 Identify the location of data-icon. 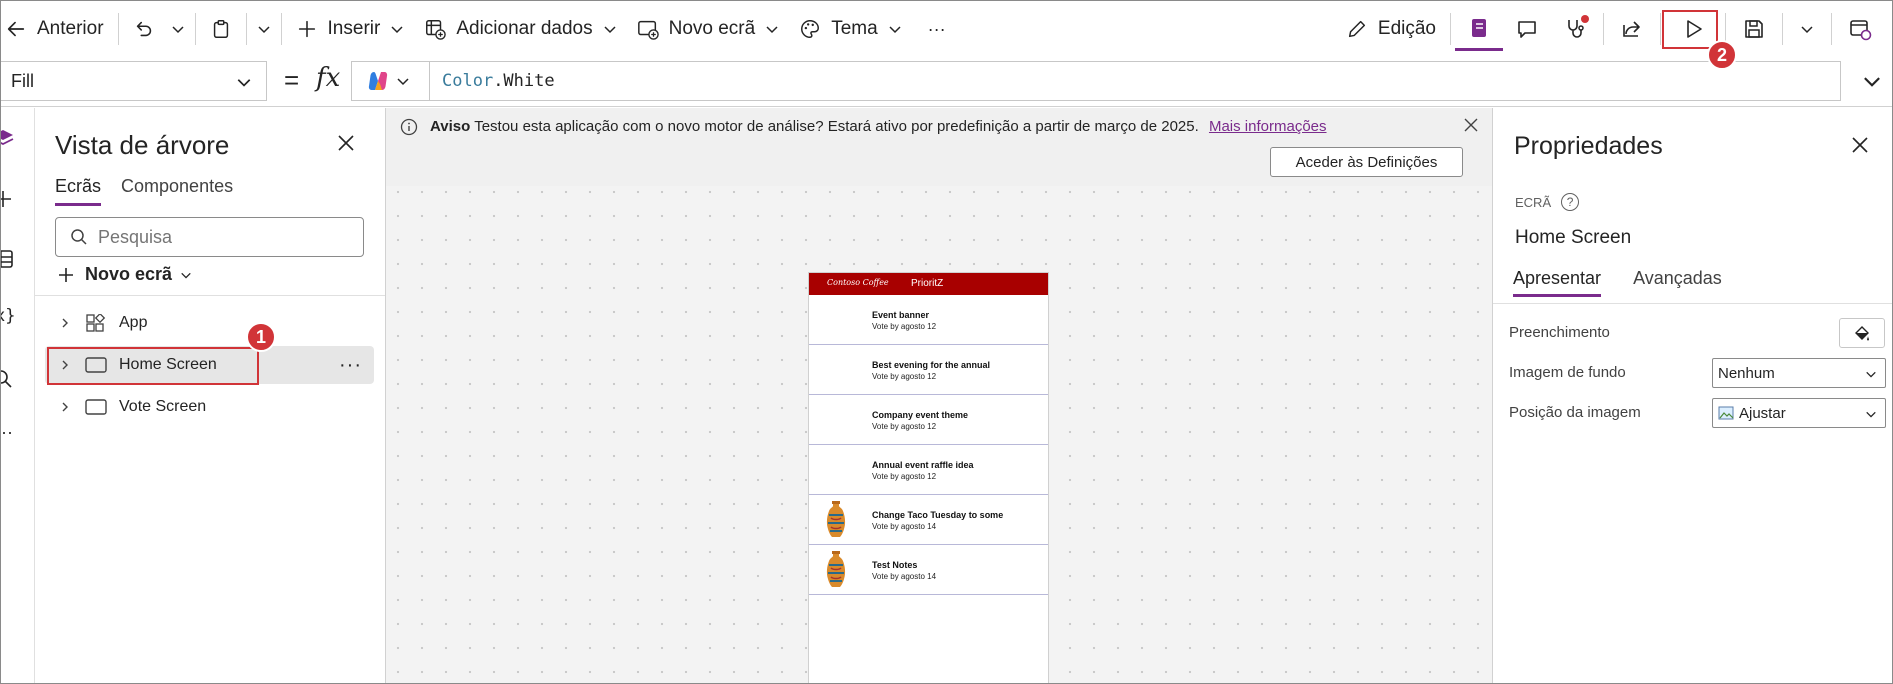
(9, 259).